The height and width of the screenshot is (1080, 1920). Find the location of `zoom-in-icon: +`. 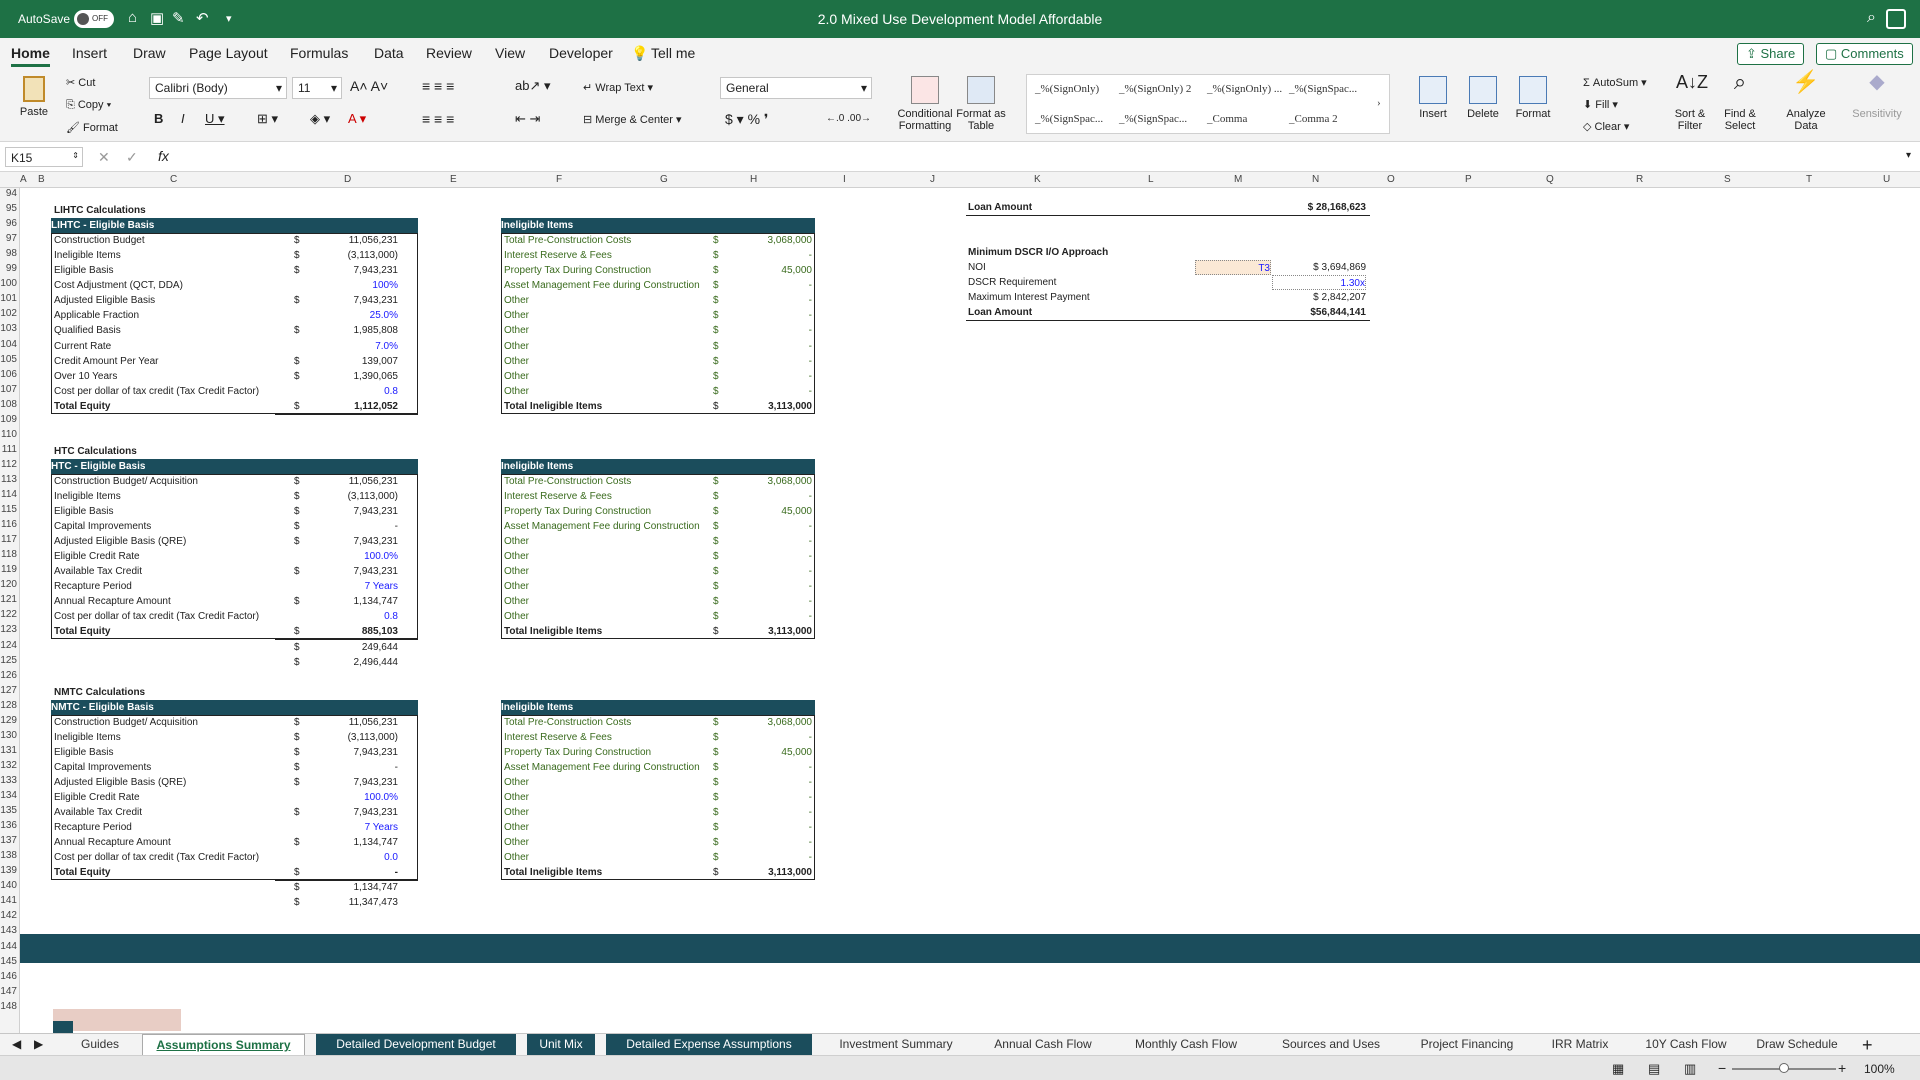

zoom-in-icon: + is located at coordinates (1842, 1068).